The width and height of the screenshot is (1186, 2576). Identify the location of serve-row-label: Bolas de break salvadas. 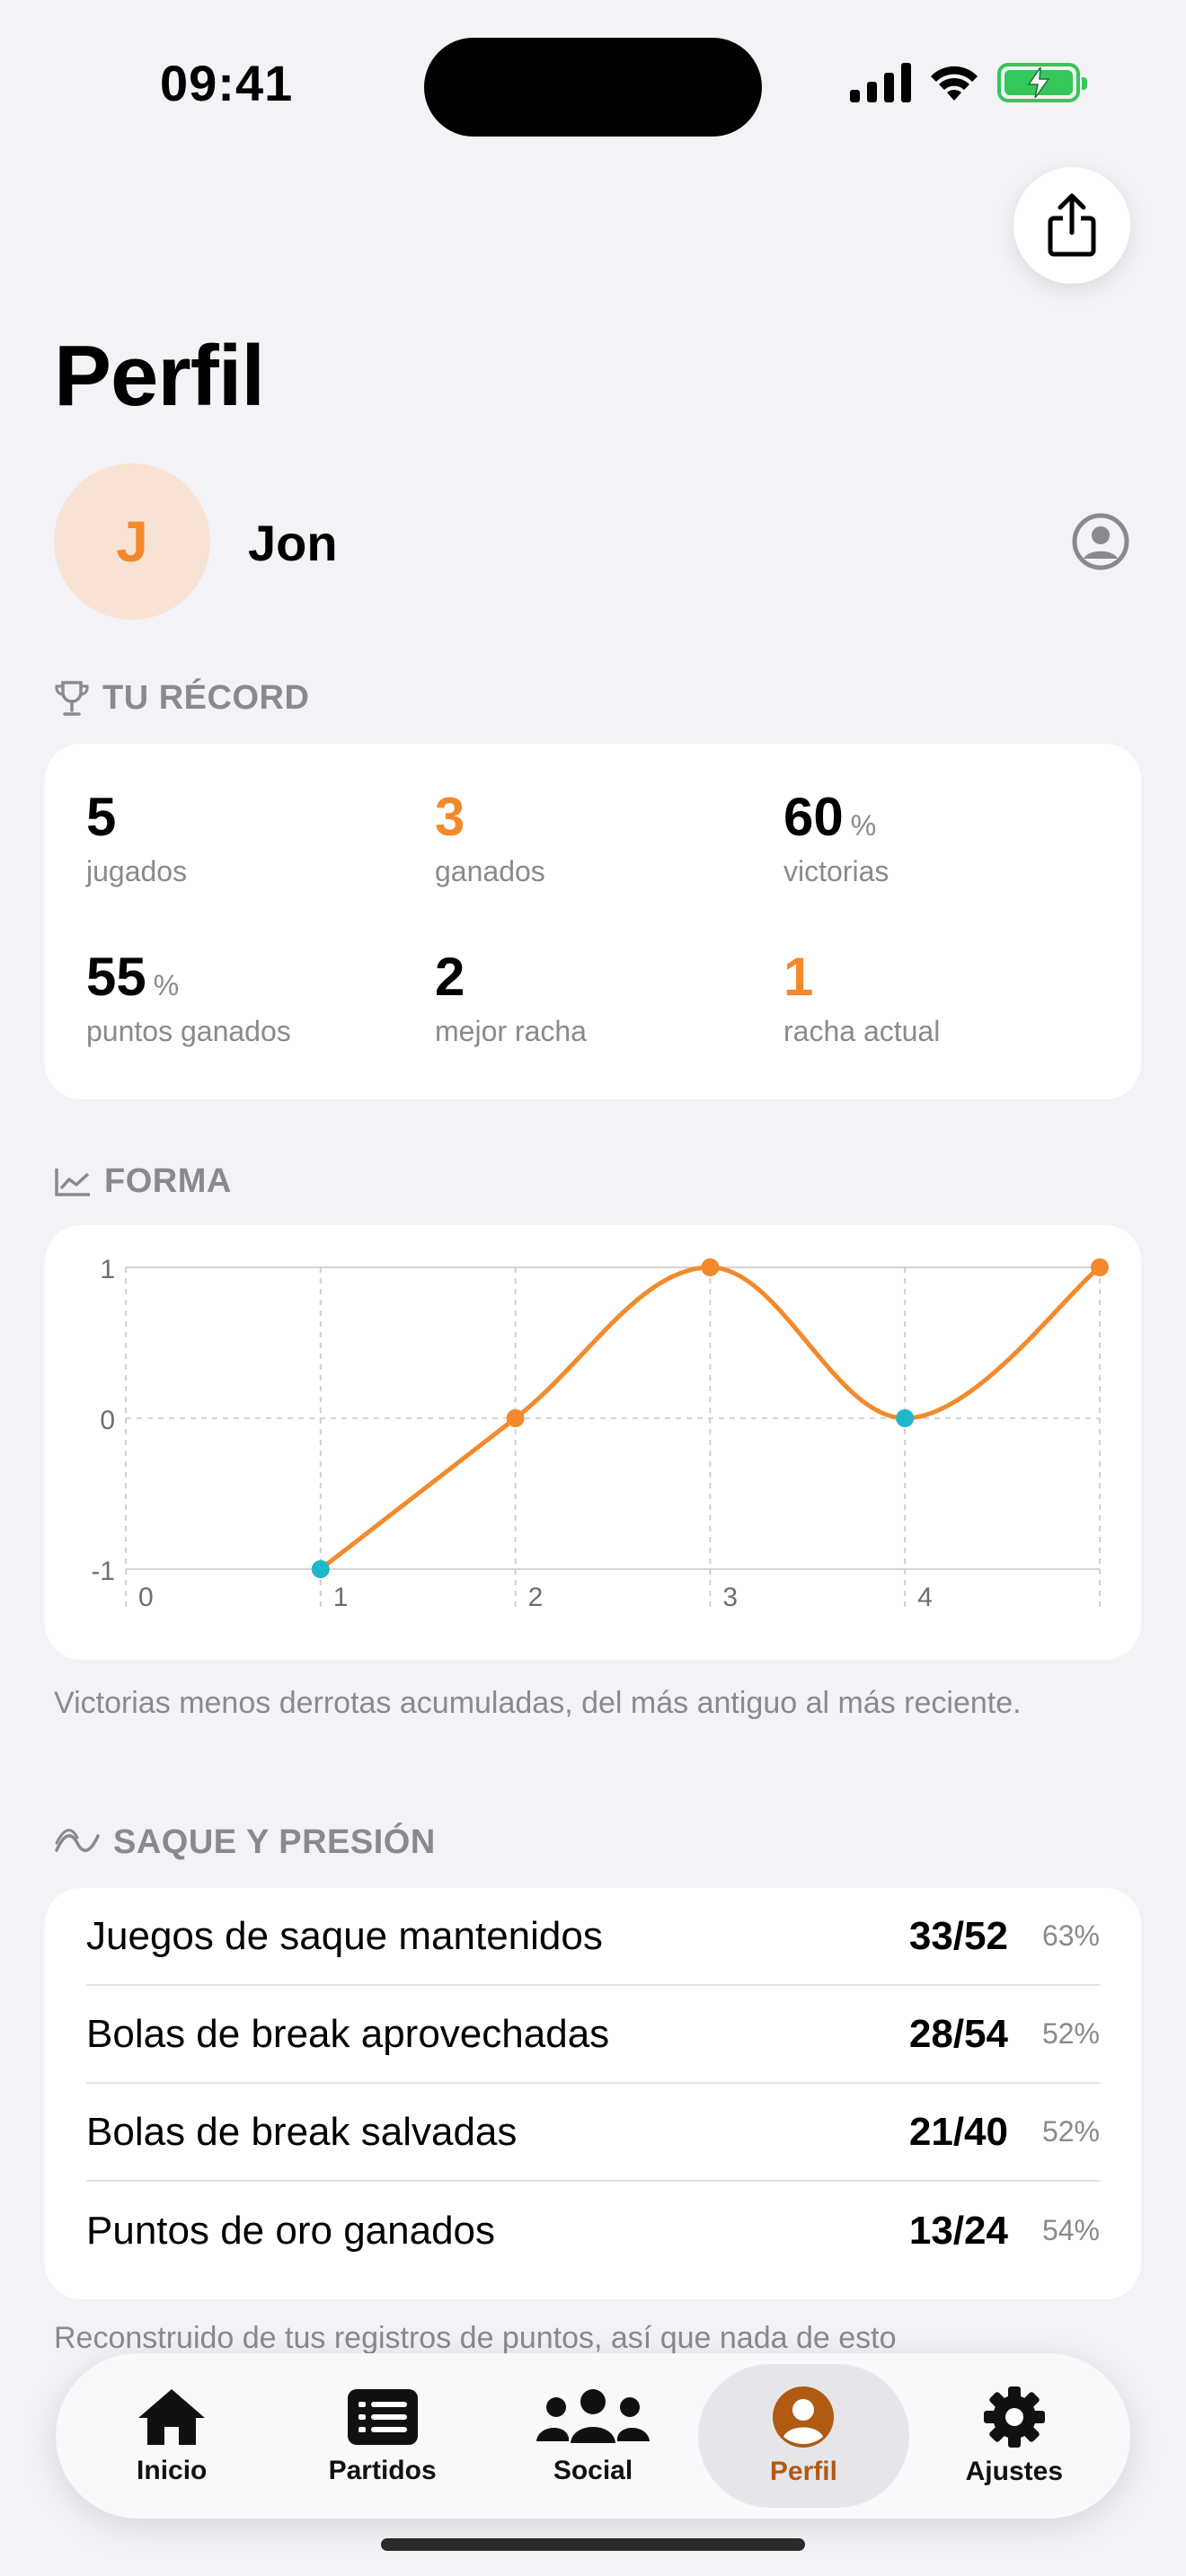
(302, 2131).